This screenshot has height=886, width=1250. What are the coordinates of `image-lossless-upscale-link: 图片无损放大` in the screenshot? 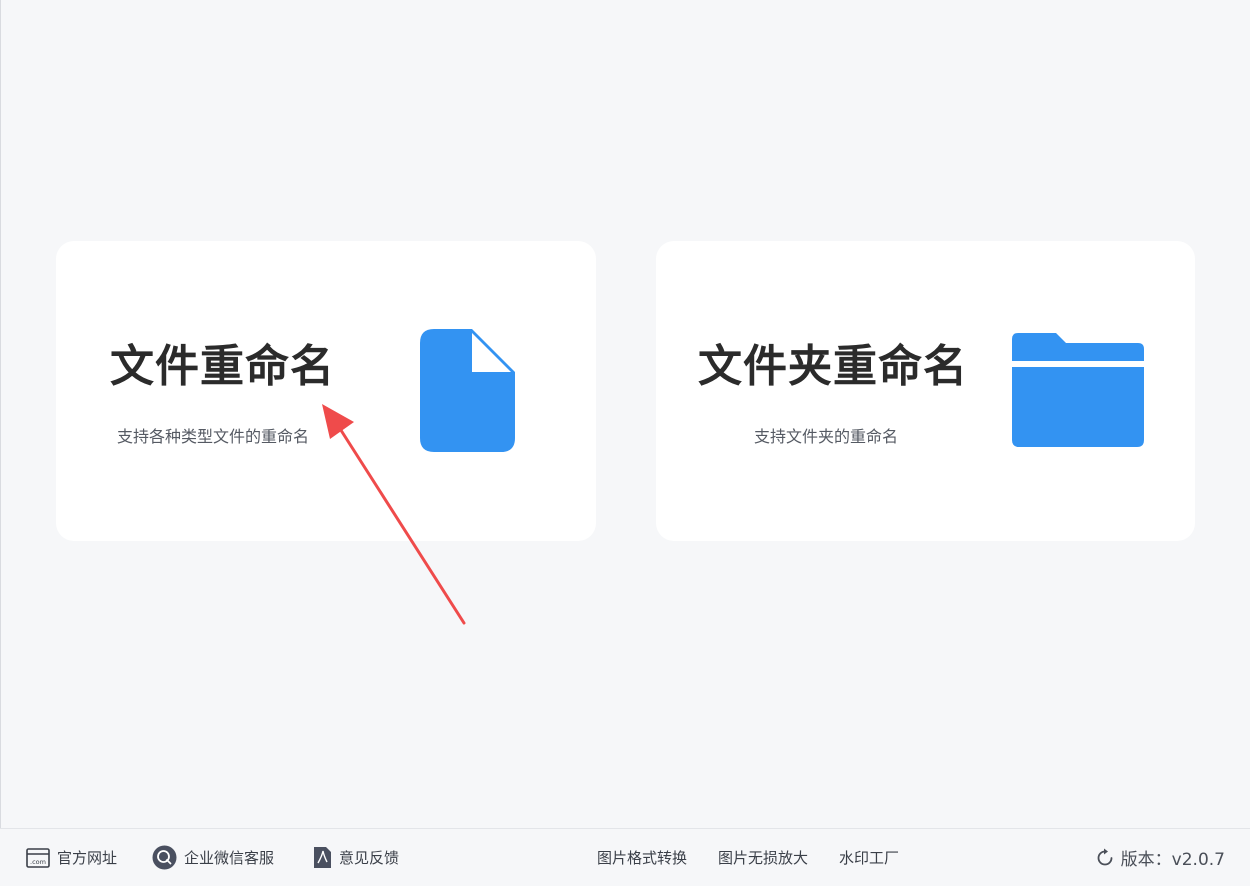 It's located at (763, 857).